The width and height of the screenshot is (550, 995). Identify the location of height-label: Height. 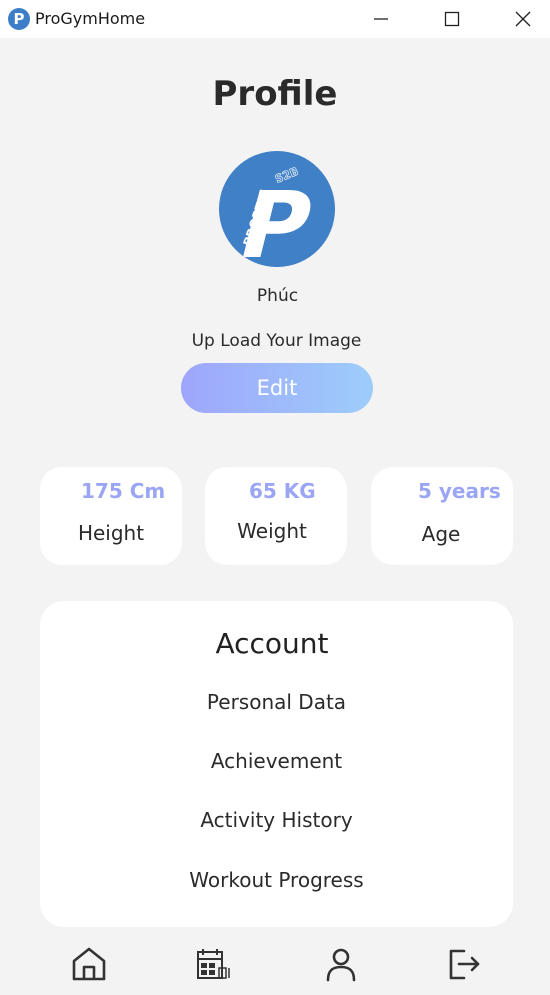
(111, 533).